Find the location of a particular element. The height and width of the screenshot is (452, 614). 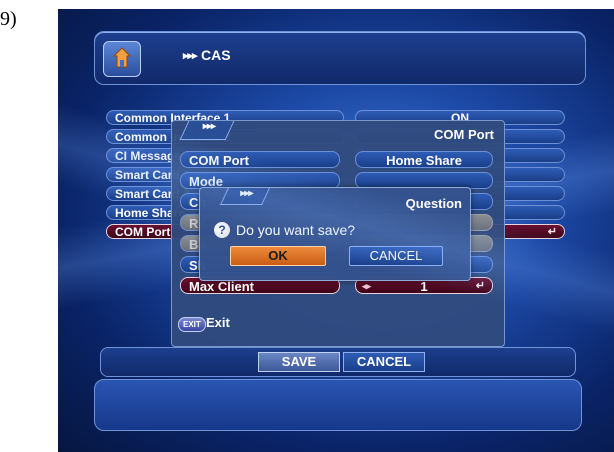

home-icon is located at coordinates (122, 57).